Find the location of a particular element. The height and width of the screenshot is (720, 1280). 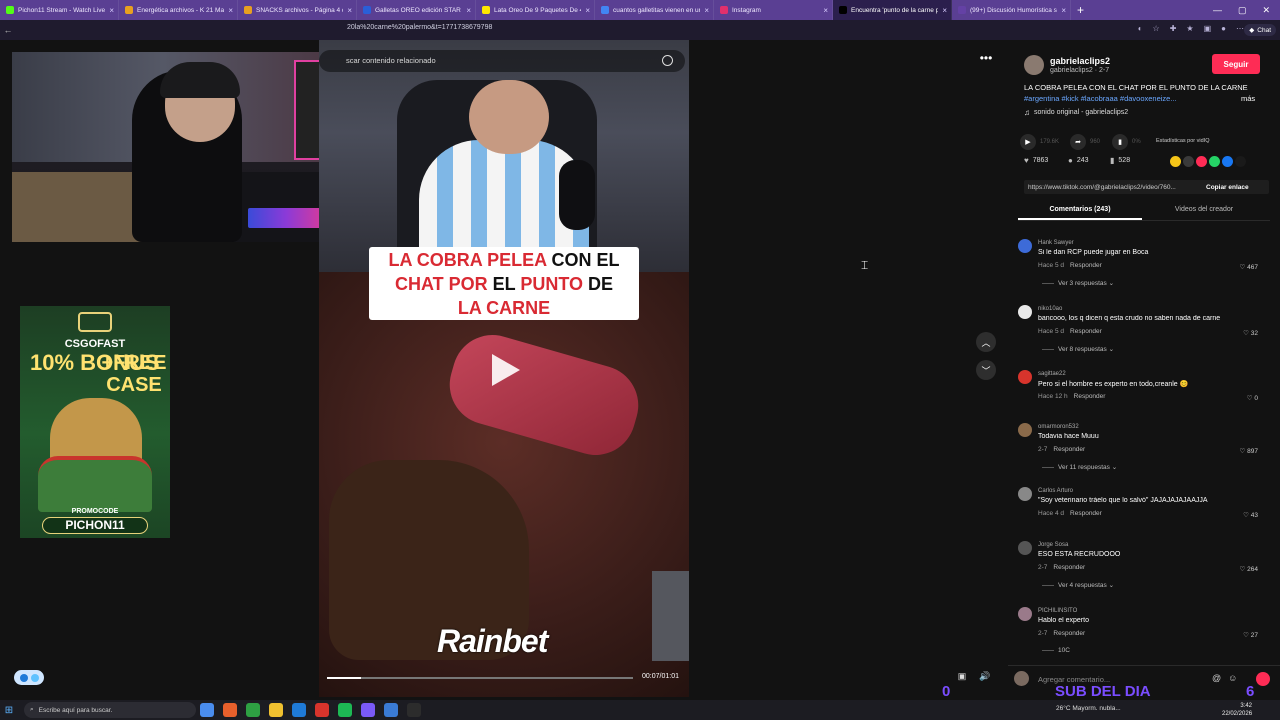

sound-link: sonido original - gabrielaclips2 is located at coordinates (1081, 112).